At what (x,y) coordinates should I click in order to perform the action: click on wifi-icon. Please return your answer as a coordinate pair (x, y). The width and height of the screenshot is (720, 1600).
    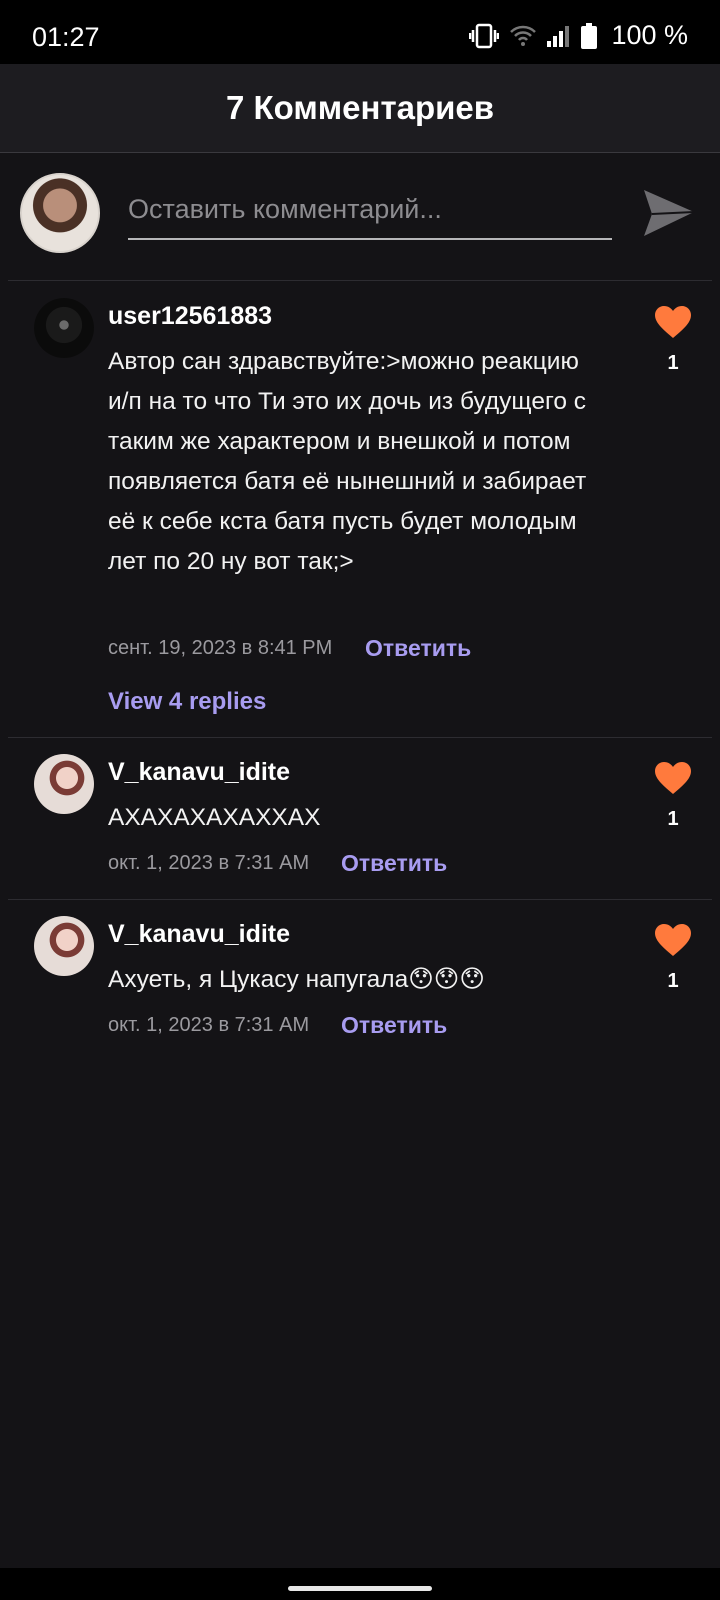
    Looking at the image, I should click on (523, 36).